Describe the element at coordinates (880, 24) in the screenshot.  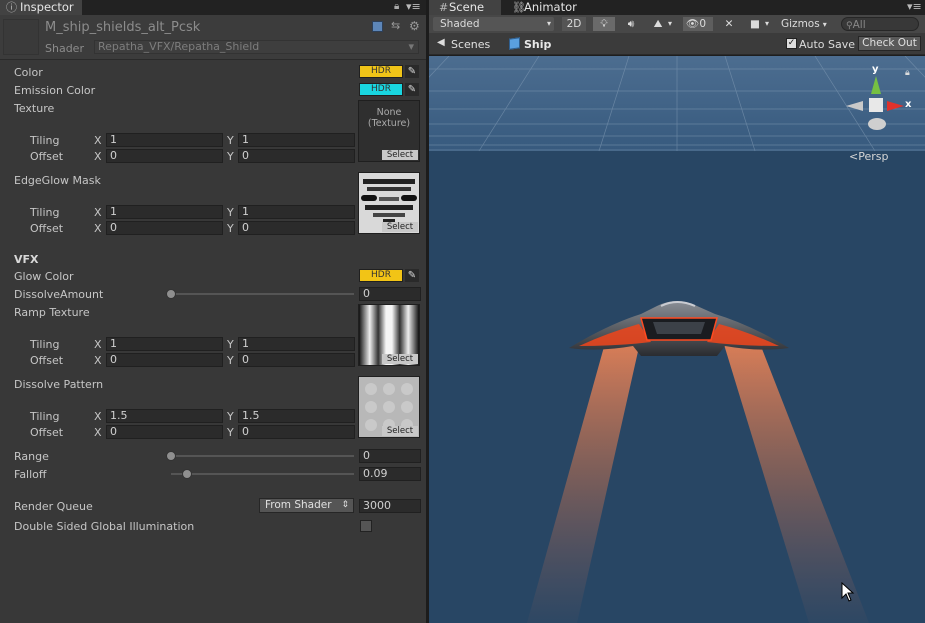
I see `scene-search-input: ⚲All` at that location.